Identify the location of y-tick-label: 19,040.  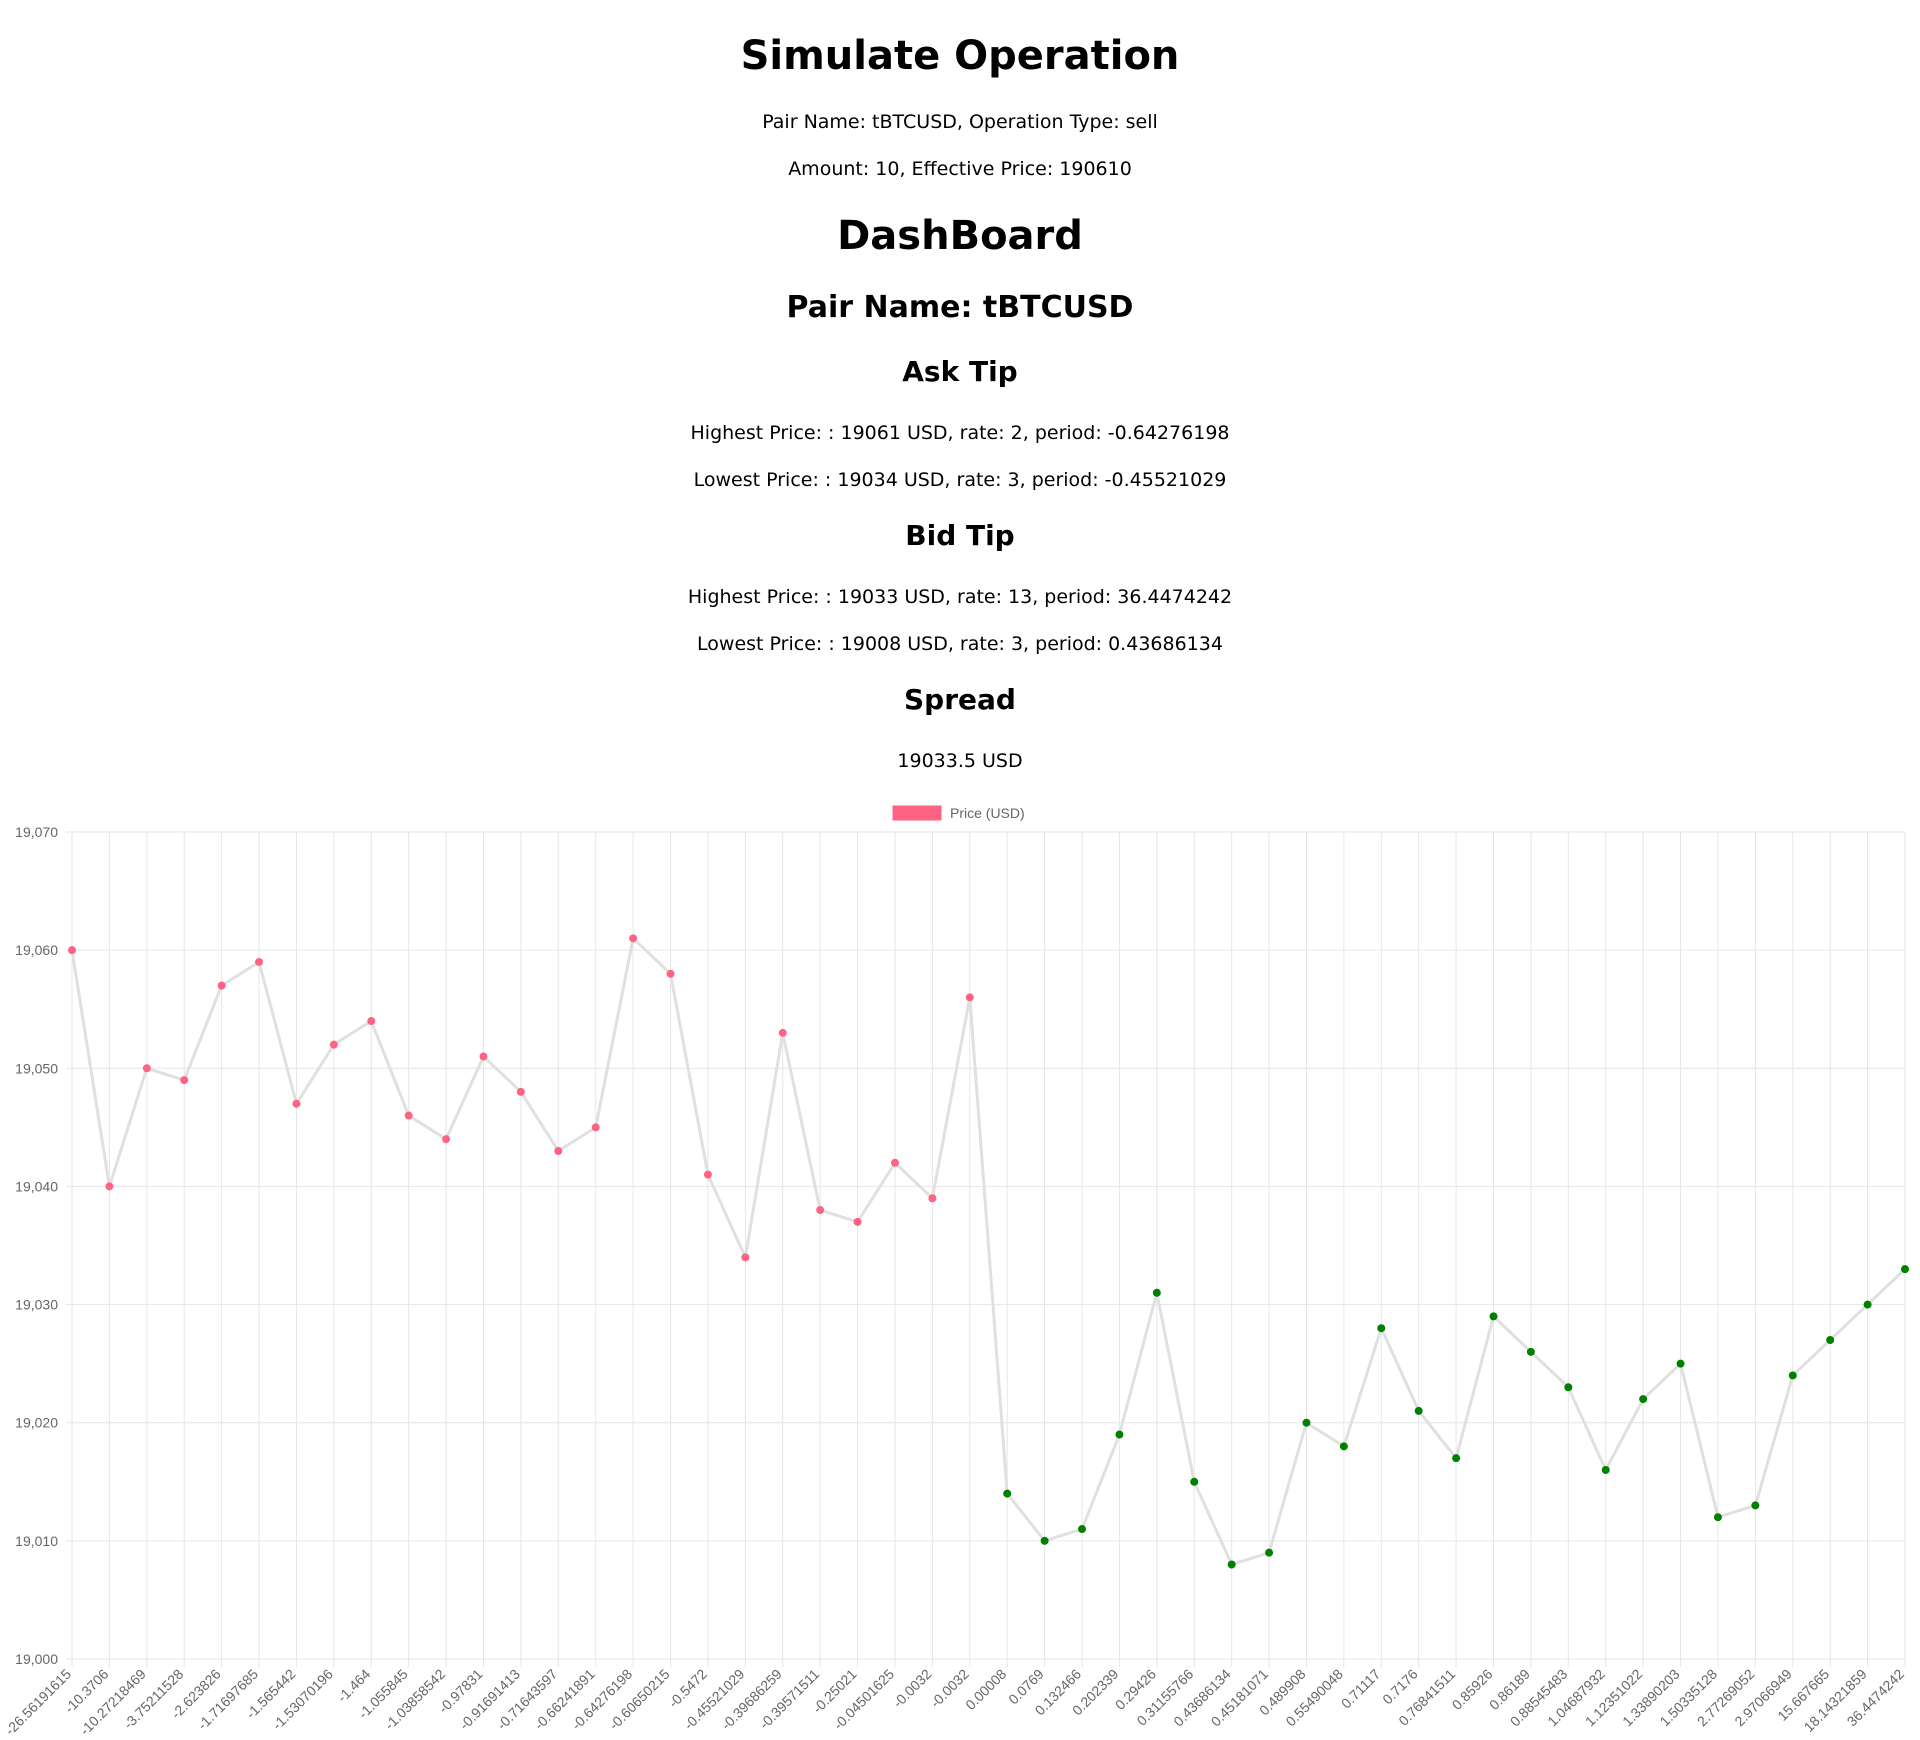
(36, 1186).